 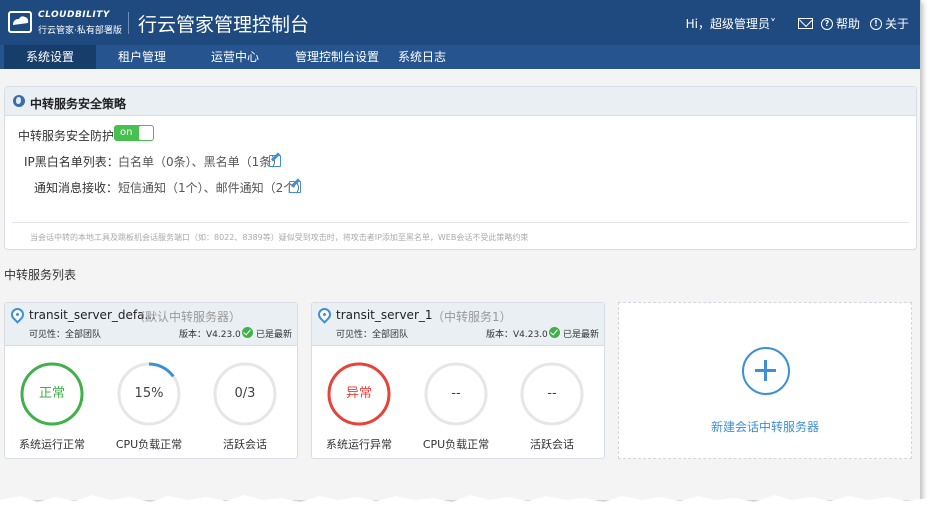 What do you see at coordinates (337, 57) in the screenshot?
I see `tab-console-settings: 管理控制台设置` at bounding box center [337, 57].